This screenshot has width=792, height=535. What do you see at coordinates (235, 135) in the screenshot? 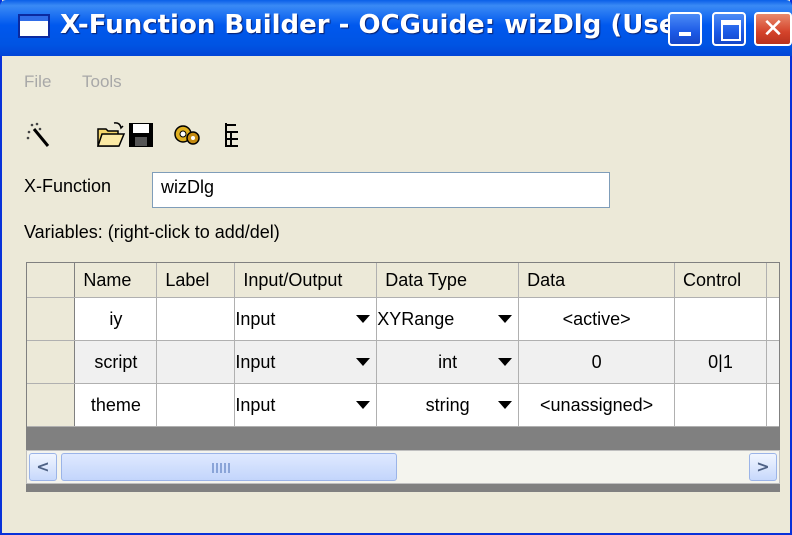
I see `tree-view-icon` at bounding box center [235, 135].